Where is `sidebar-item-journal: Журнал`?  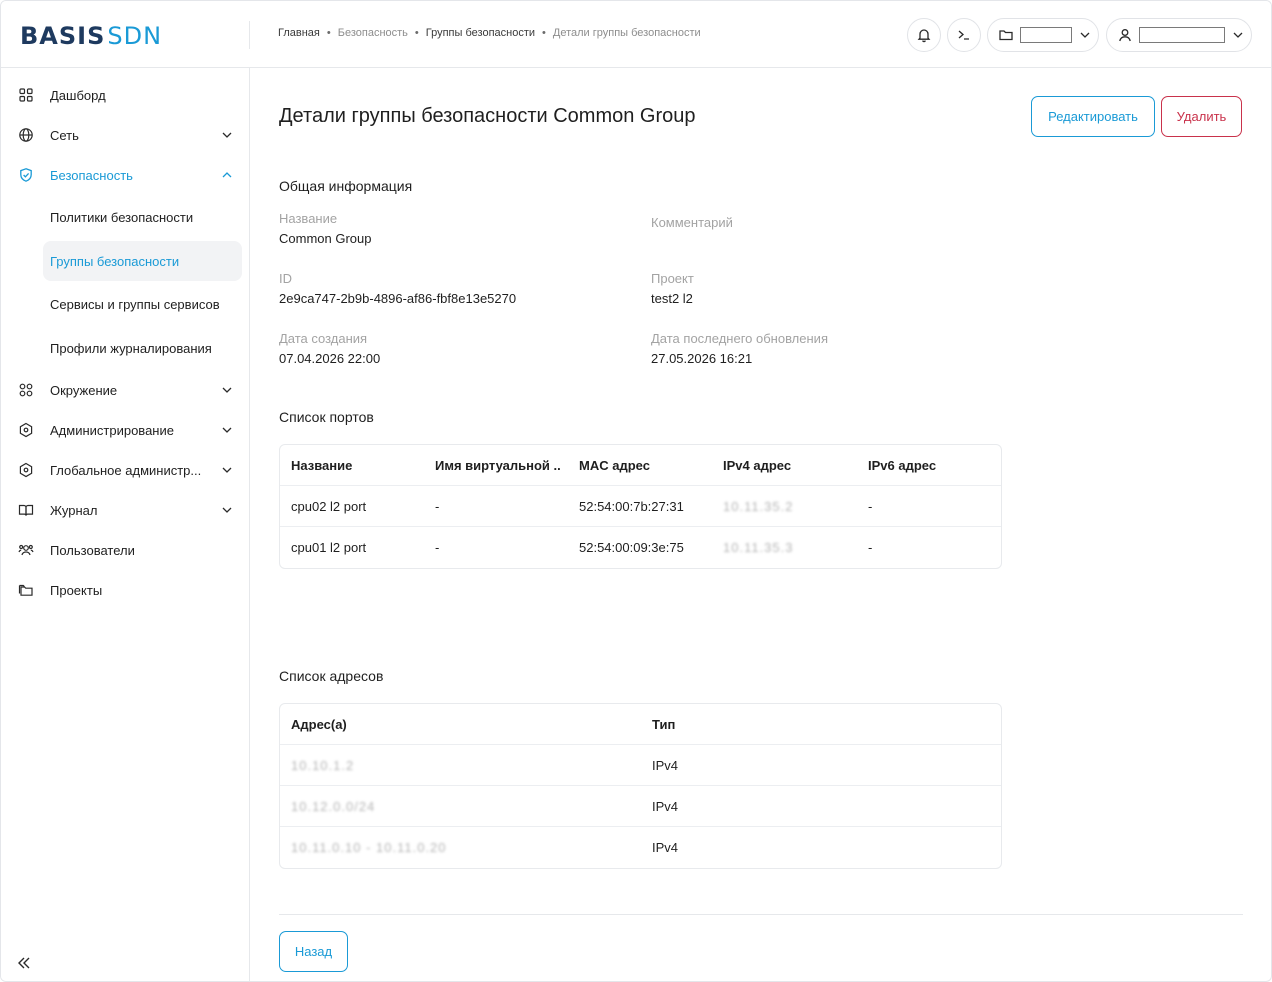 sidebar-item-journal: Журнал is located at coordinates (125, 510).